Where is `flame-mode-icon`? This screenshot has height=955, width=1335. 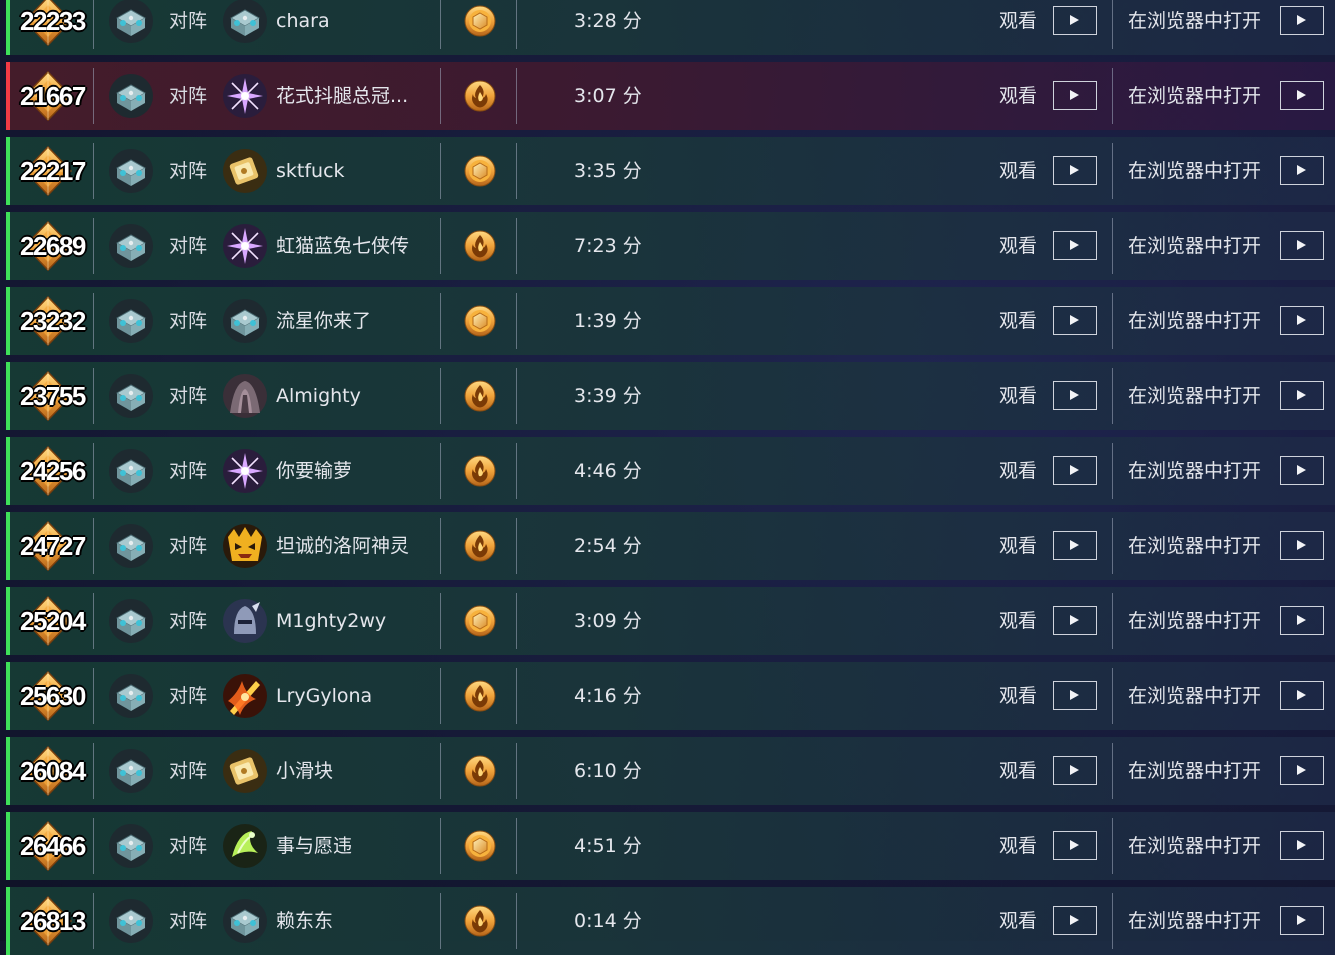
flame-mode-icon is located at coordinates (480, 246).